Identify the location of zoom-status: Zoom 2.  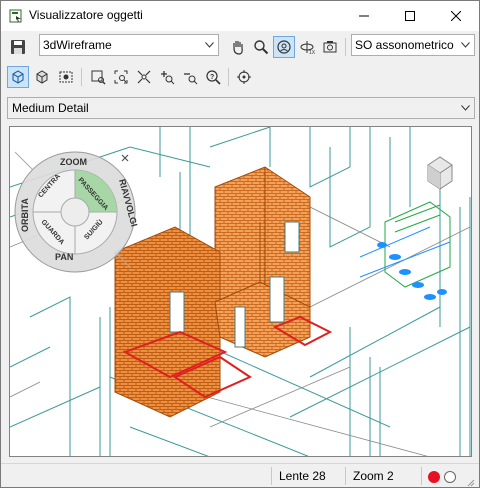
(373, 476).